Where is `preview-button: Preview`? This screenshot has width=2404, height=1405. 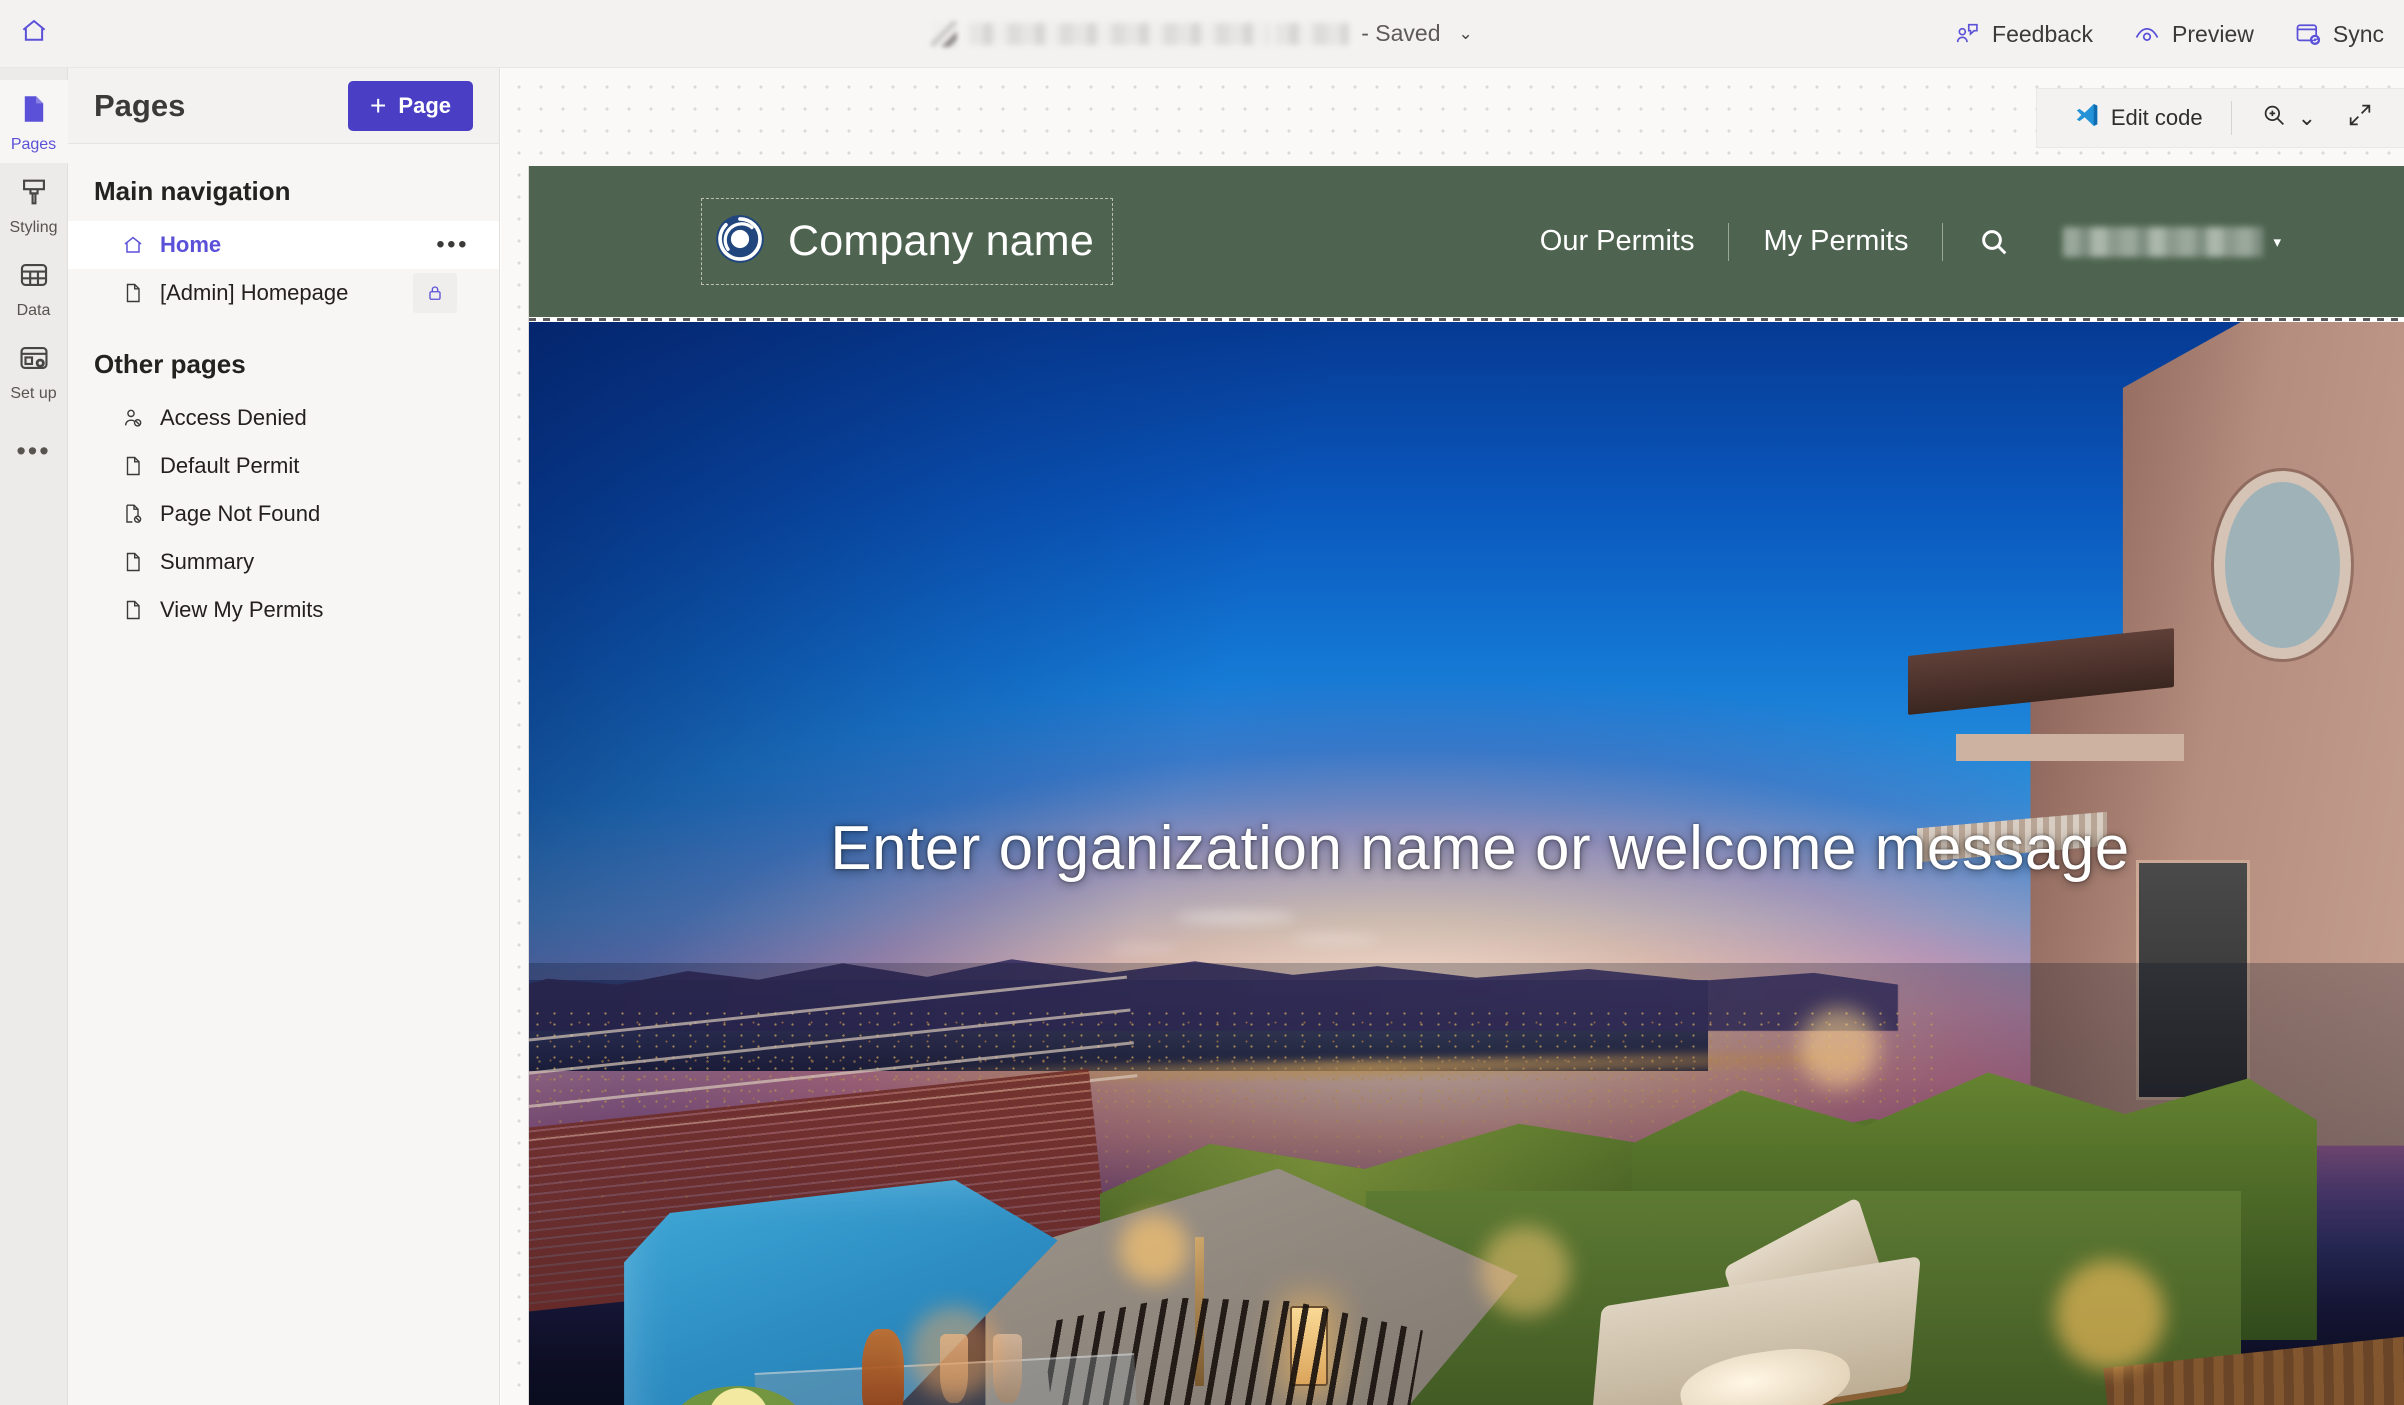 preview-button: Preview is located at coordinates (2193, 34).